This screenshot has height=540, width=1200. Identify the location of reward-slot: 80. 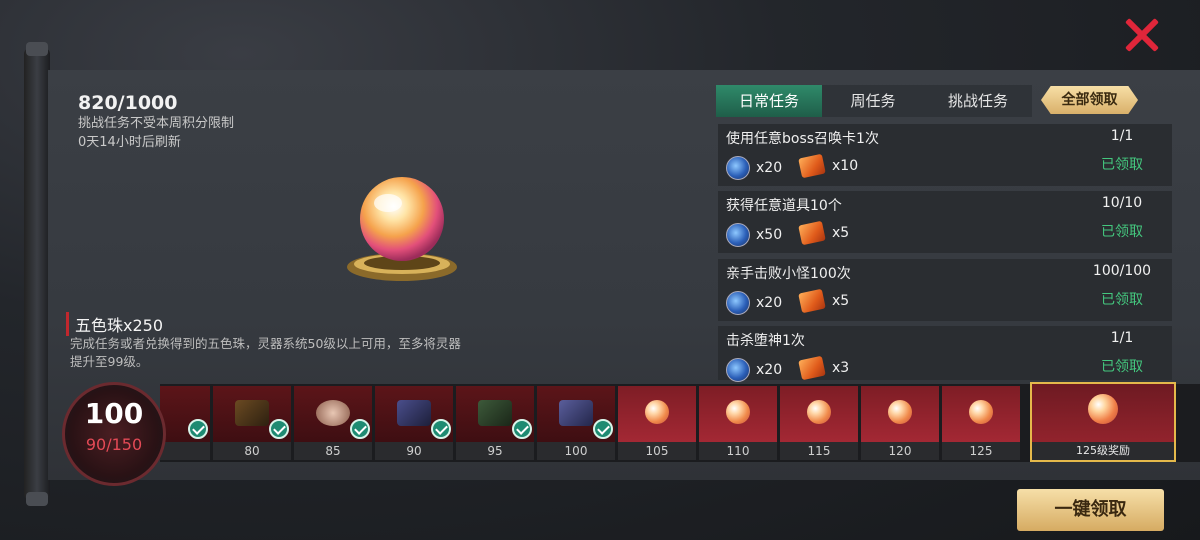
(252, 423).